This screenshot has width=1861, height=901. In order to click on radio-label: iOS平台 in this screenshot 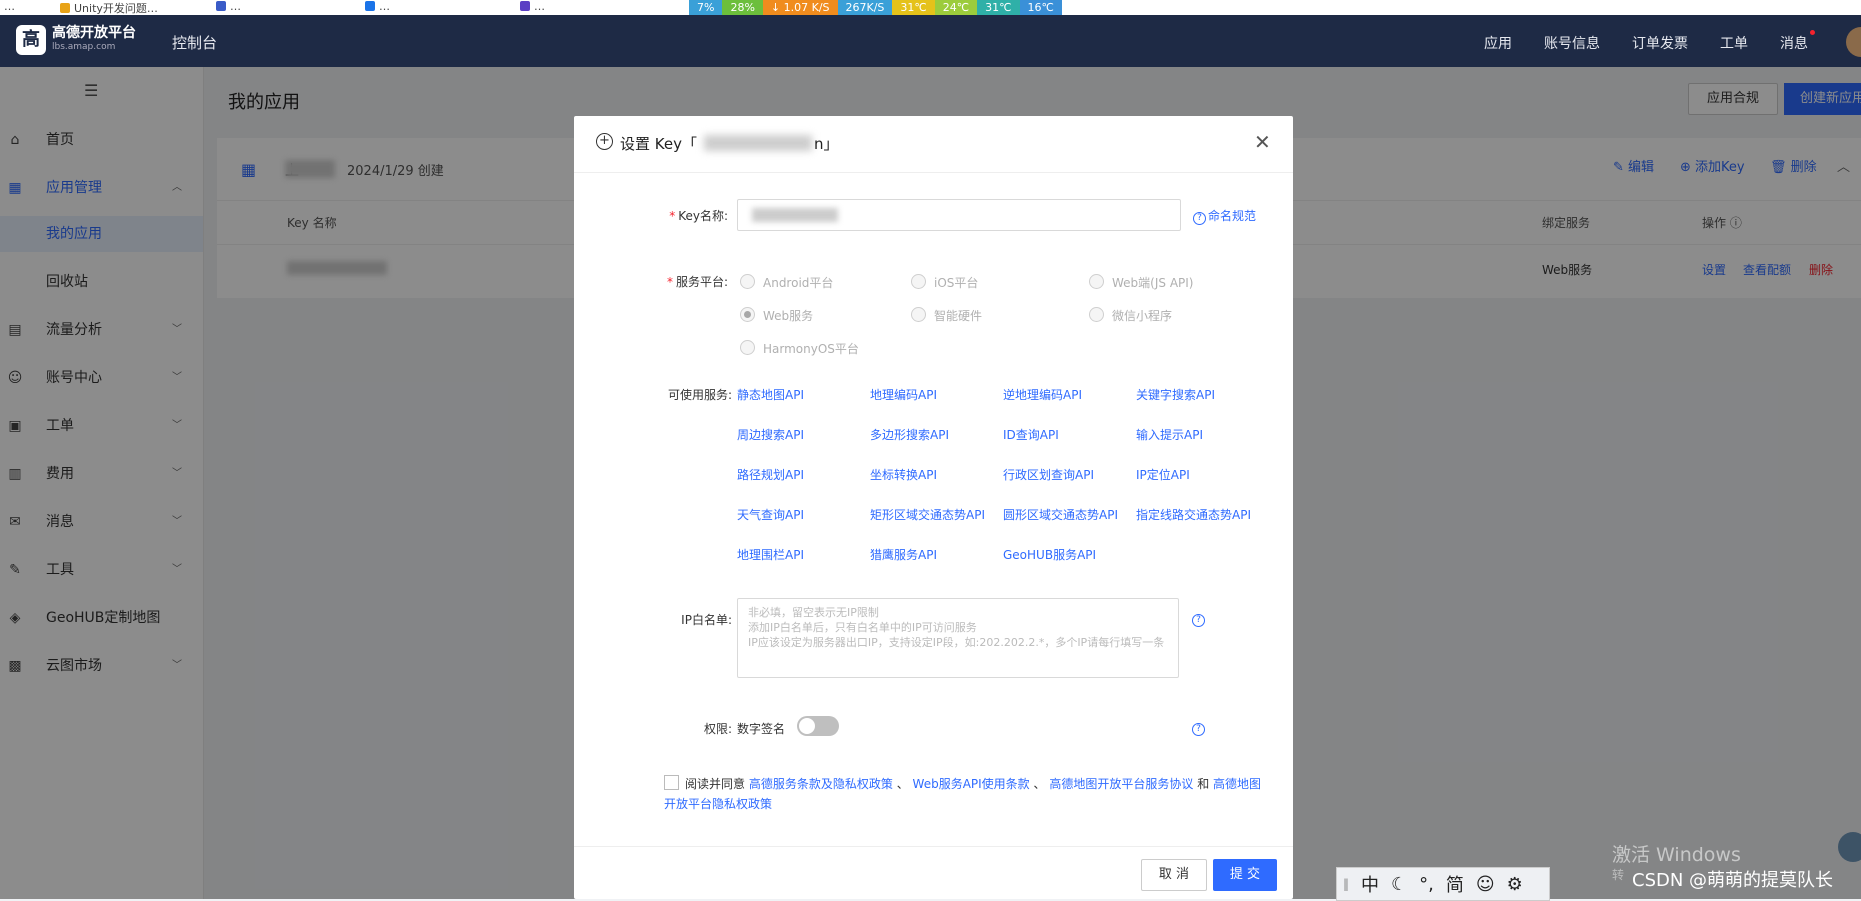, I will do `click(956, 283)`.